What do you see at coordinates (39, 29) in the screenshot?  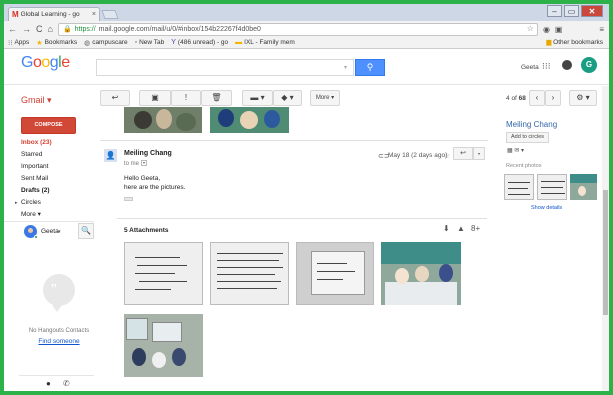 I see `reload-icon: C` at bounding box center [39, 29].